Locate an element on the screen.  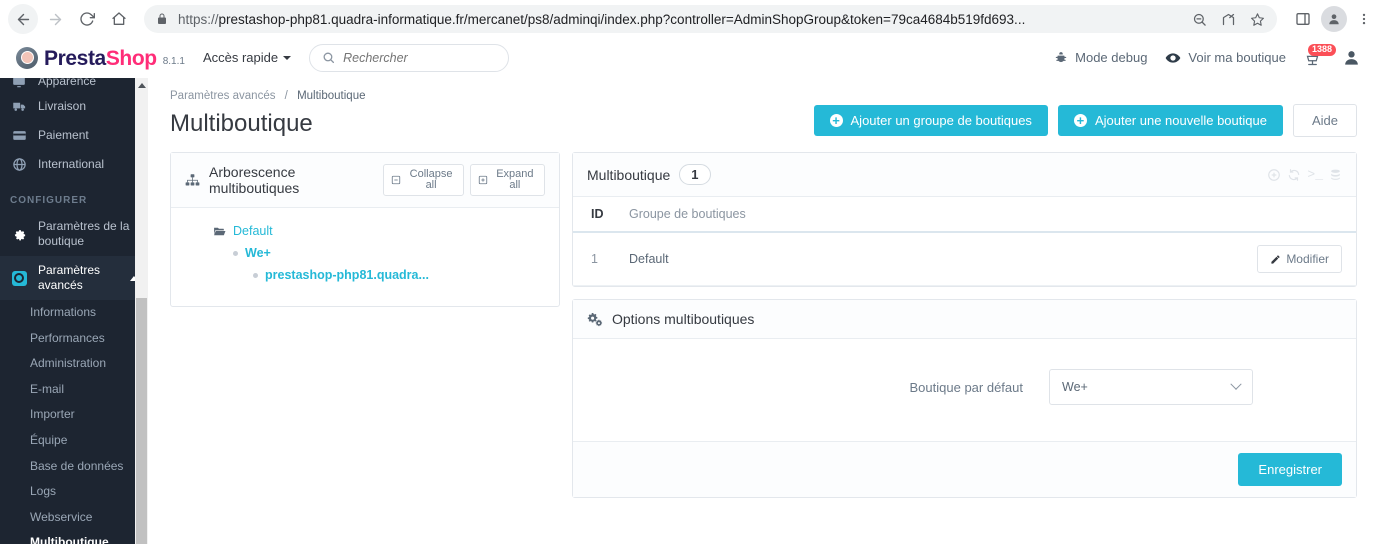
zoom-out-icon is located at coordinates (1199, 19).